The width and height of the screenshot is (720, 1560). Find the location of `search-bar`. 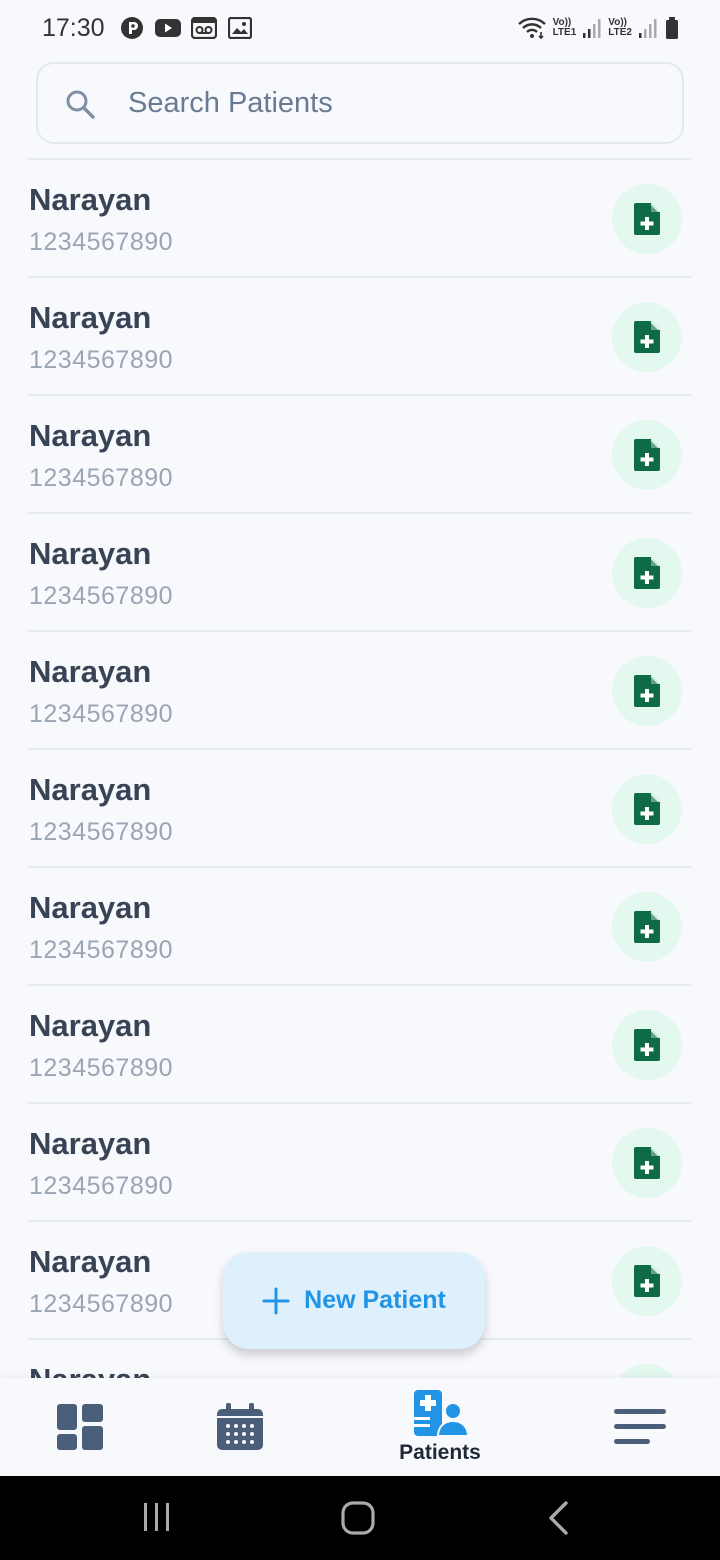

search-bar is located at coordinates (360, 103).